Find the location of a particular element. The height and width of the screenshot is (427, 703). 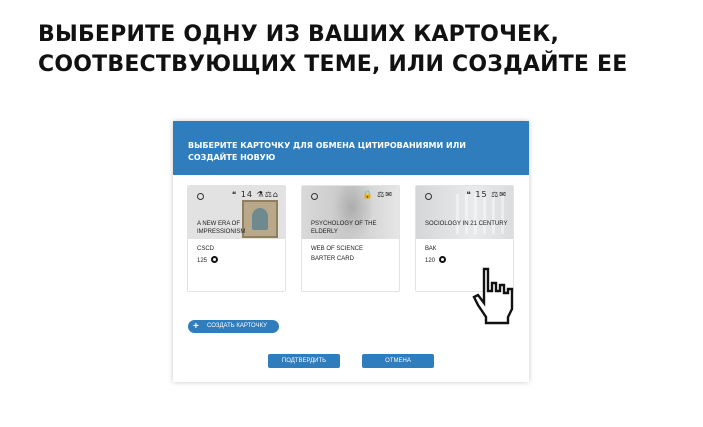

card-title: PSYCHOLOGY OF THE ELDERLY is located at coordinates (344, 228).